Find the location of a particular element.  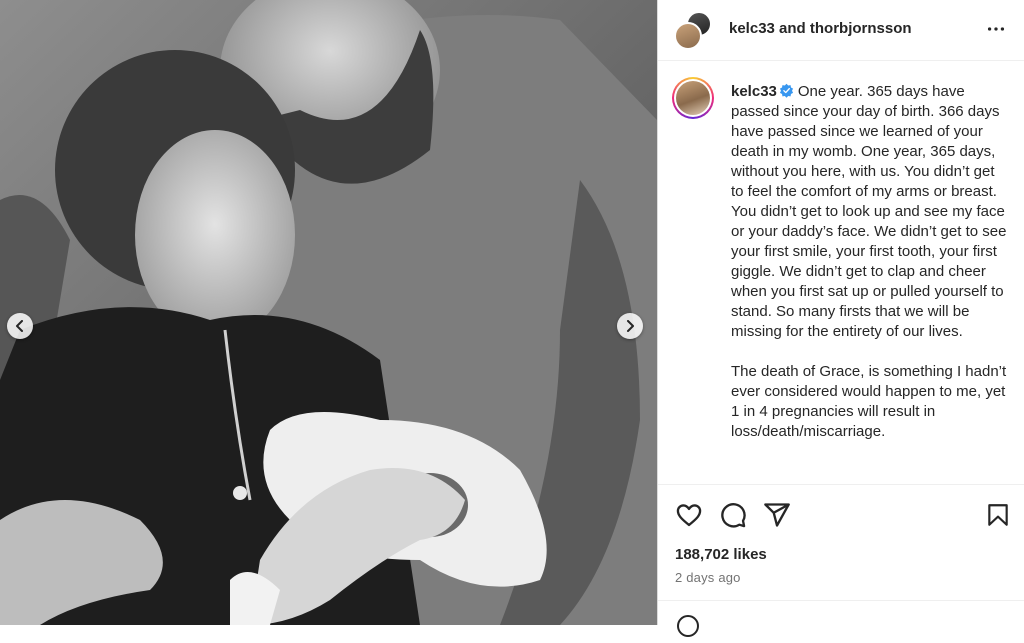

post-date: 2 days ago is located at coordinates (708, 577).